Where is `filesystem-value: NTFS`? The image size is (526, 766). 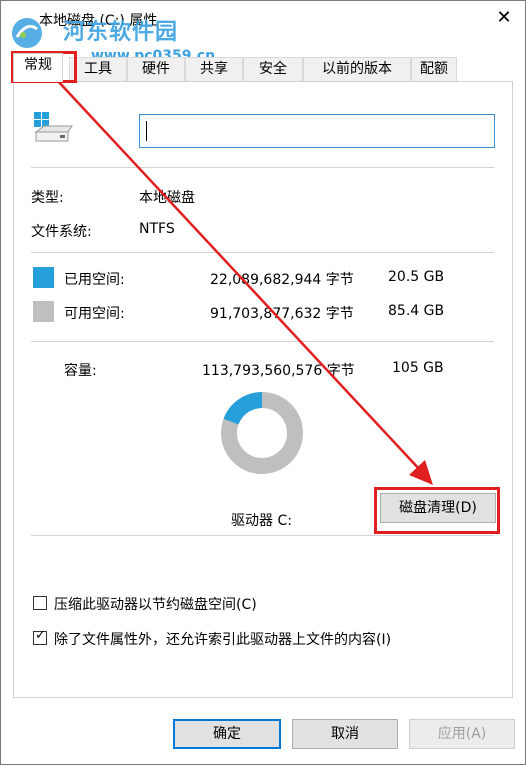
filesystem-value: NTFS is located at coordinates (157, 229).